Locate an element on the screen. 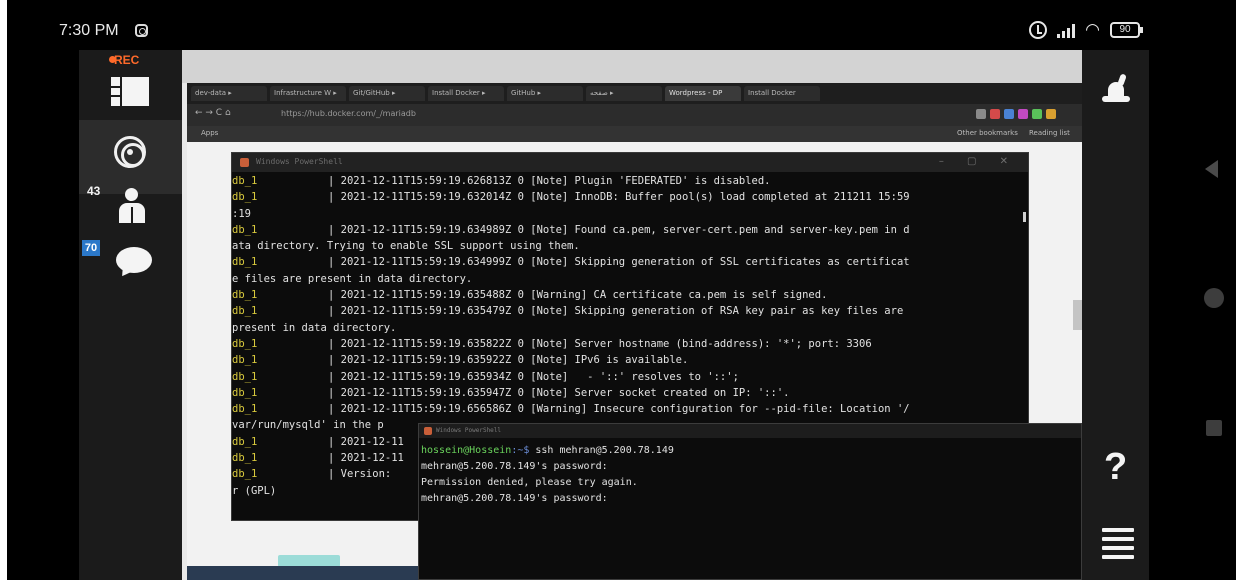  browser-tab: Install Docker ▸ is located at coordinates (466, 93).